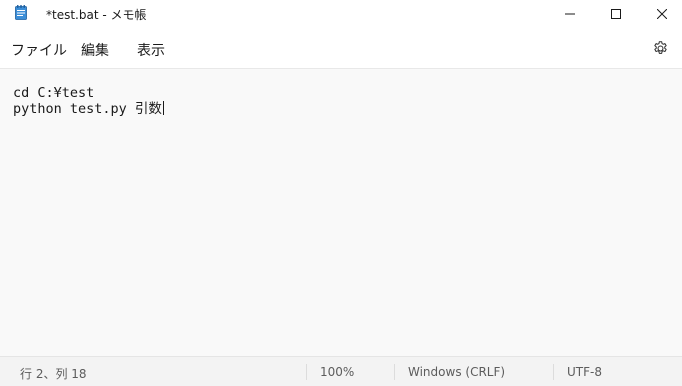 The width and height of the screenshot is (682, 386). What do you see at coordinates (39, 50) in the screenshot?
I see `menu-file: ファイル` at bounding box center [39, 50].